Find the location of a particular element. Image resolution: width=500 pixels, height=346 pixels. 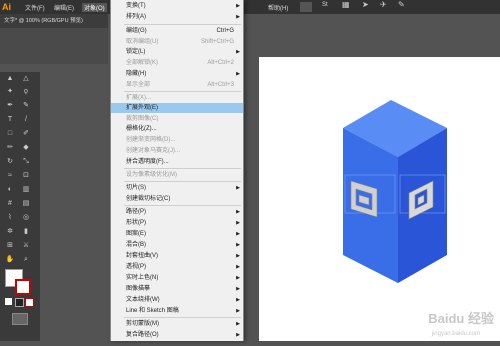

selection-tool-icon: ▲ is located at coordinates (10, 79).